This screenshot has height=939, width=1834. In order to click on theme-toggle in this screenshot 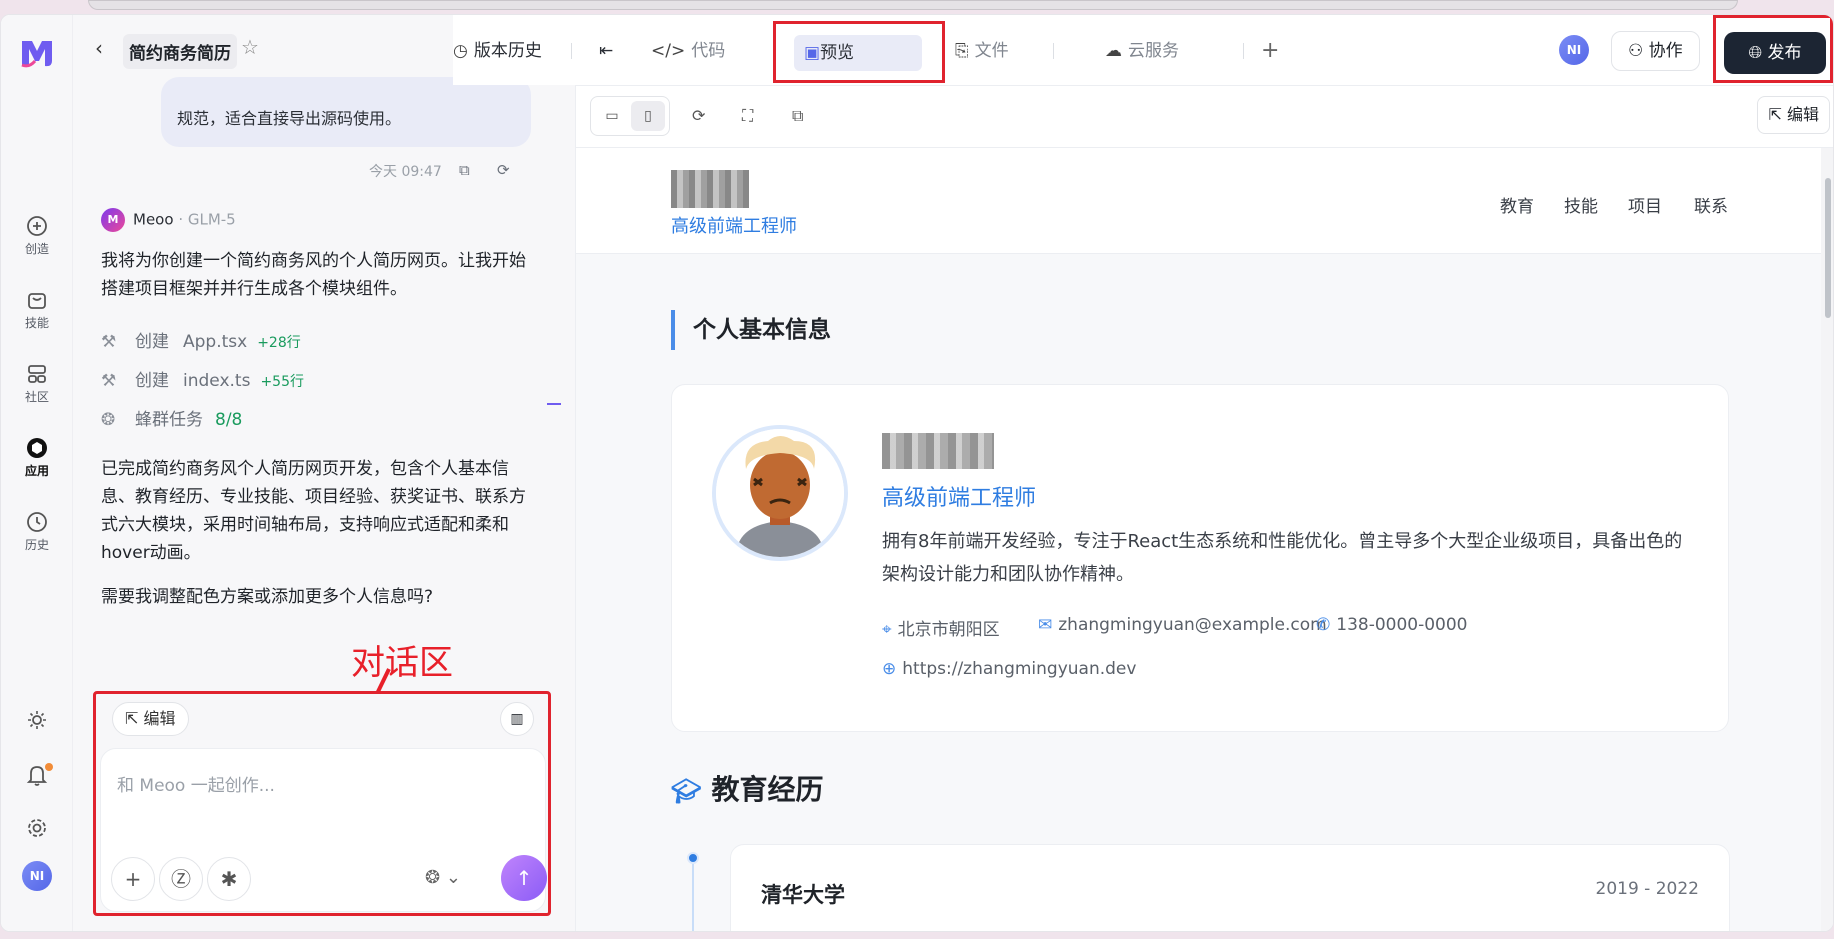, I will do `click(37, 722)`.